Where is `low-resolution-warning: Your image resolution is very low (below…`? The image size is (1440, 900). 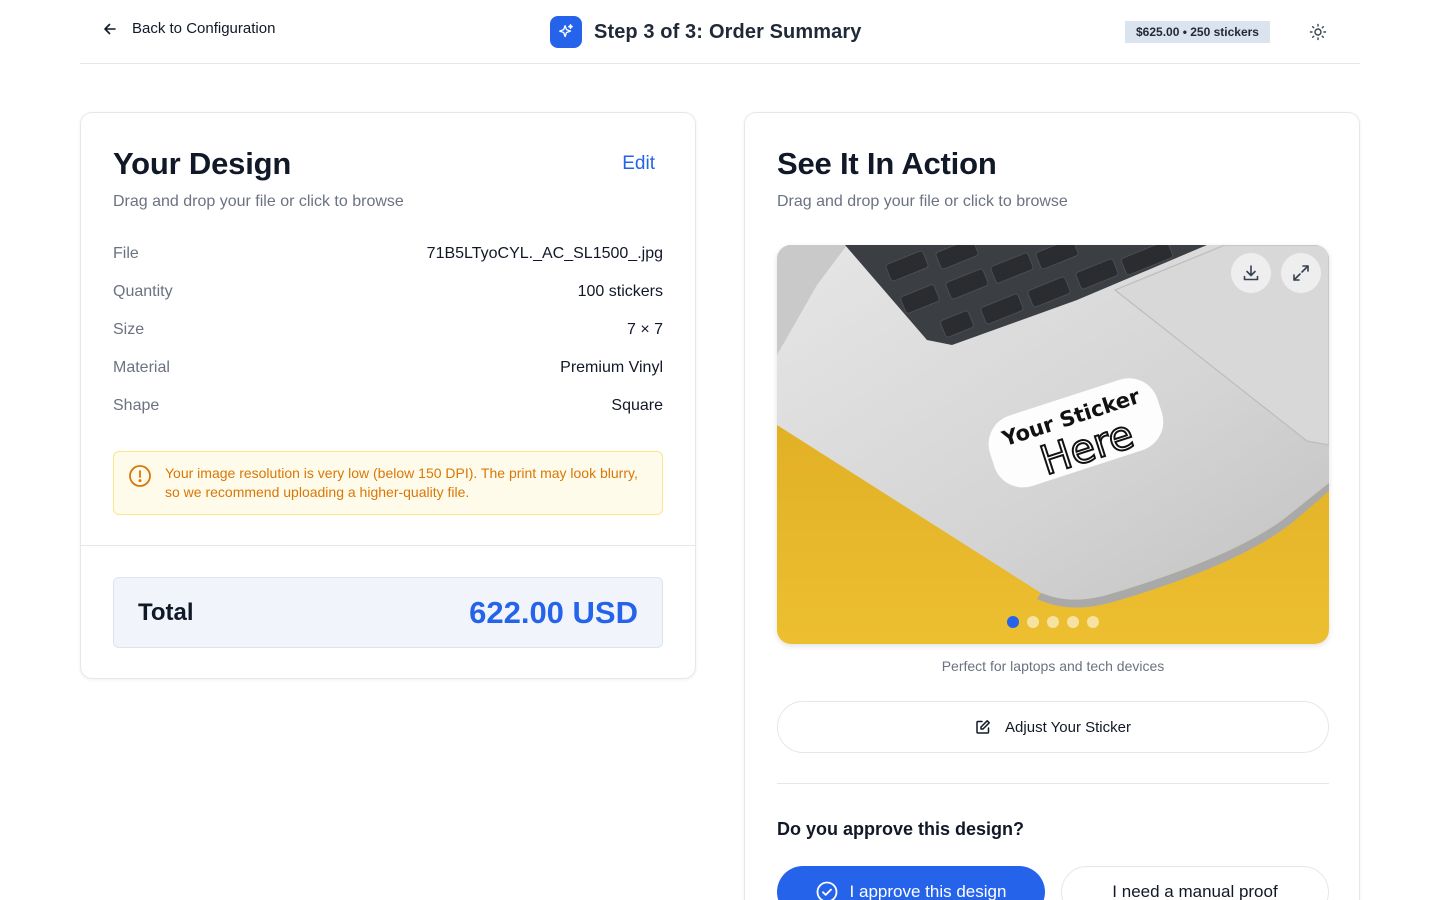
low-resolution-warning: Your image resolution is very low (below… is located at coordinates (388, 483).